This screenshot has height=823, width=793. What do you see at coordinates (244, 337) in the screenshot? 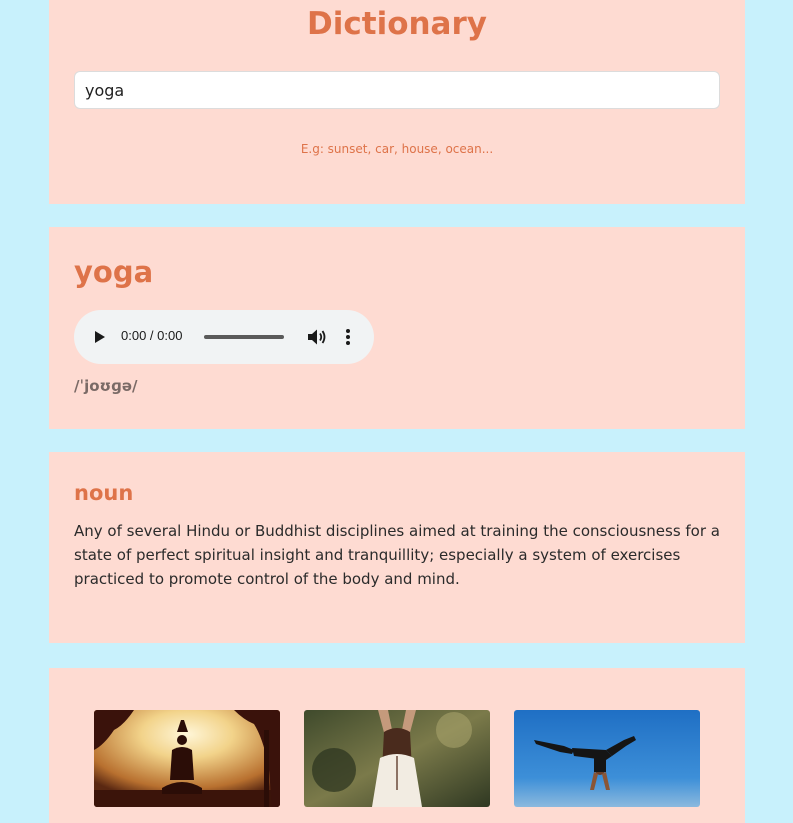
I see `audio-progress-bar` at bounding box center [244, 337].